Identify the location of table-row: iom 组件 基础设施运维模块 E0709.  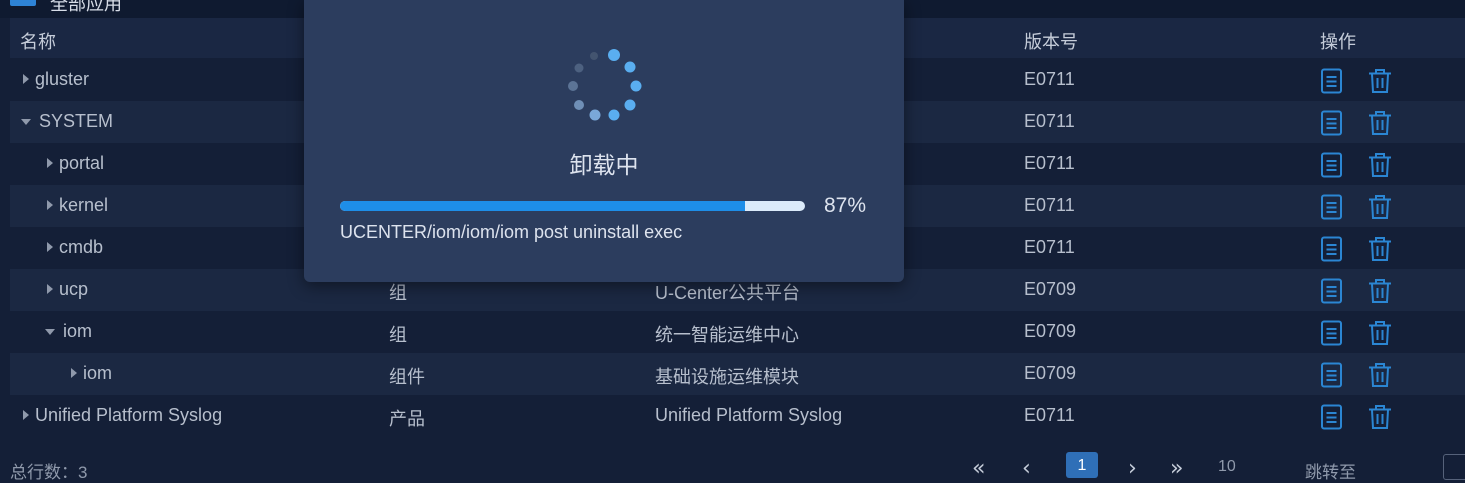
(737, 374).